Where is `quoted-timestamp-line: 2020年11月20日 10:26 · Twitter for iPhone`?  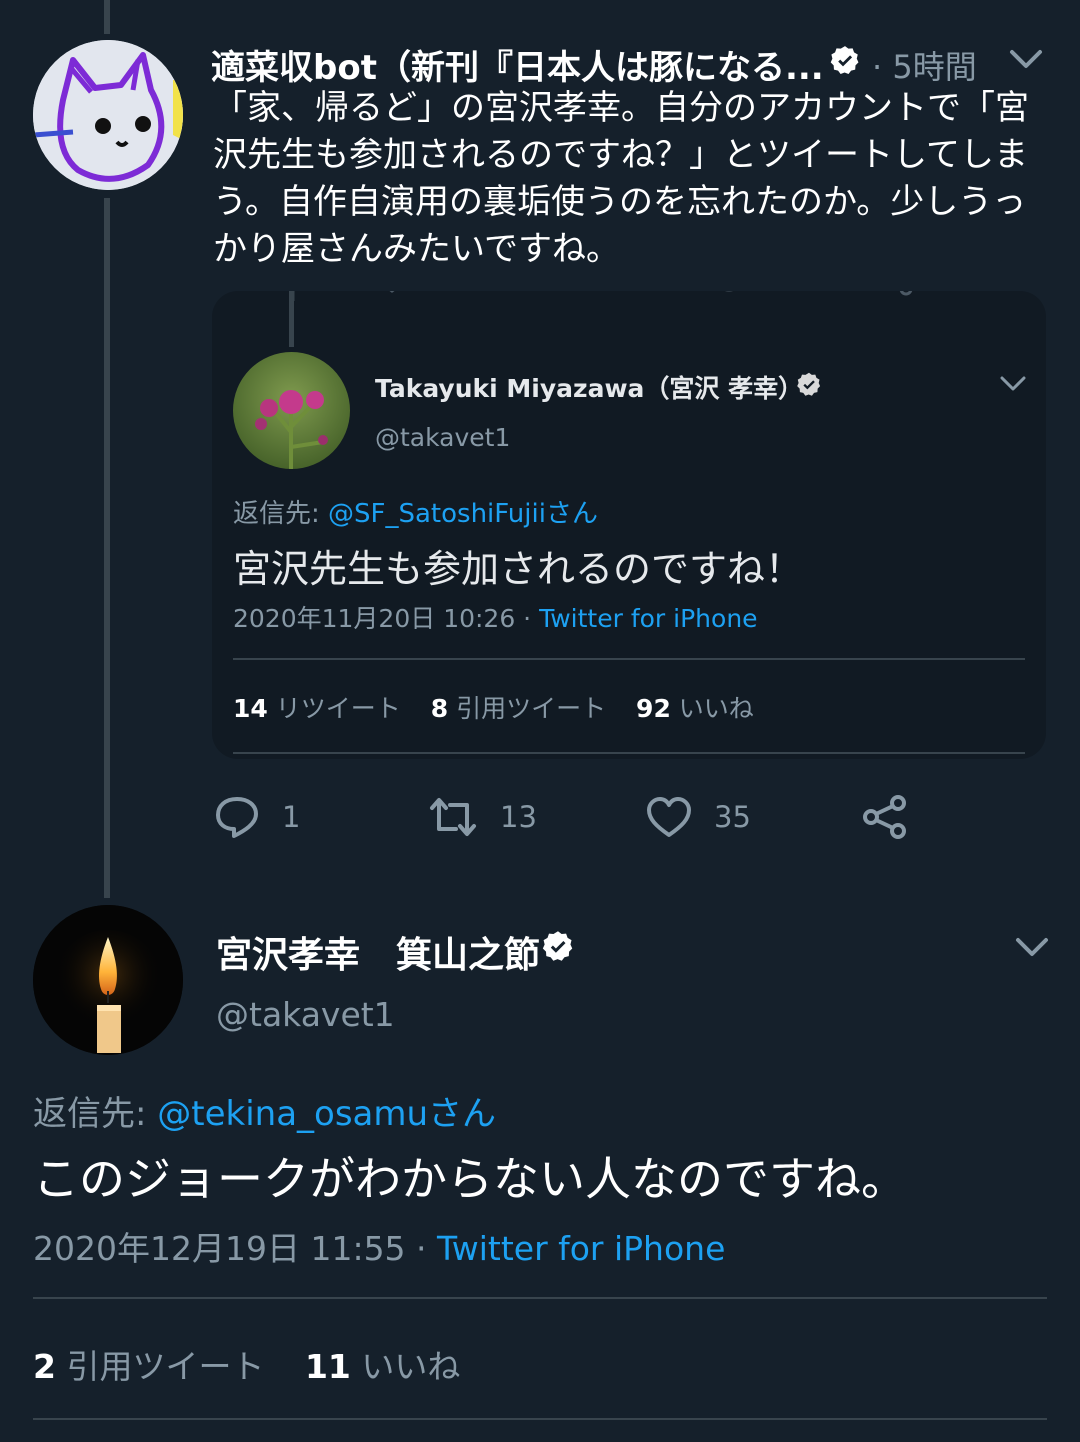 quoted-timestamp-line: 2020年11月20日 10:26 · Twitter for iPhone is located at coordinates (495, 617).